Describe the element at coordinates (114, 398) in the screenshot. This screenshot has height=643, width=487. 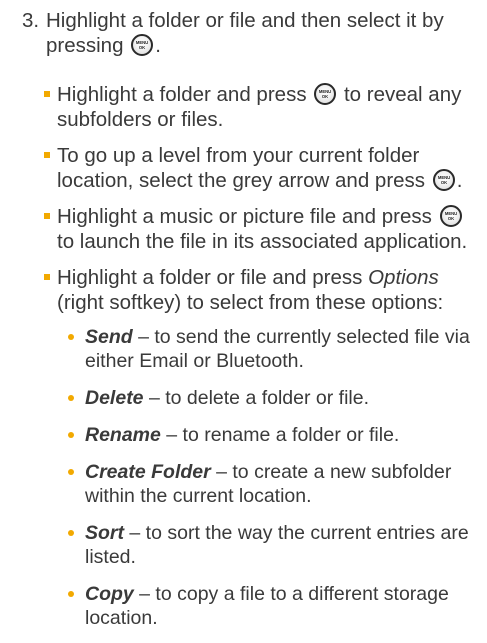
I see `option-term: Delete` at that location.